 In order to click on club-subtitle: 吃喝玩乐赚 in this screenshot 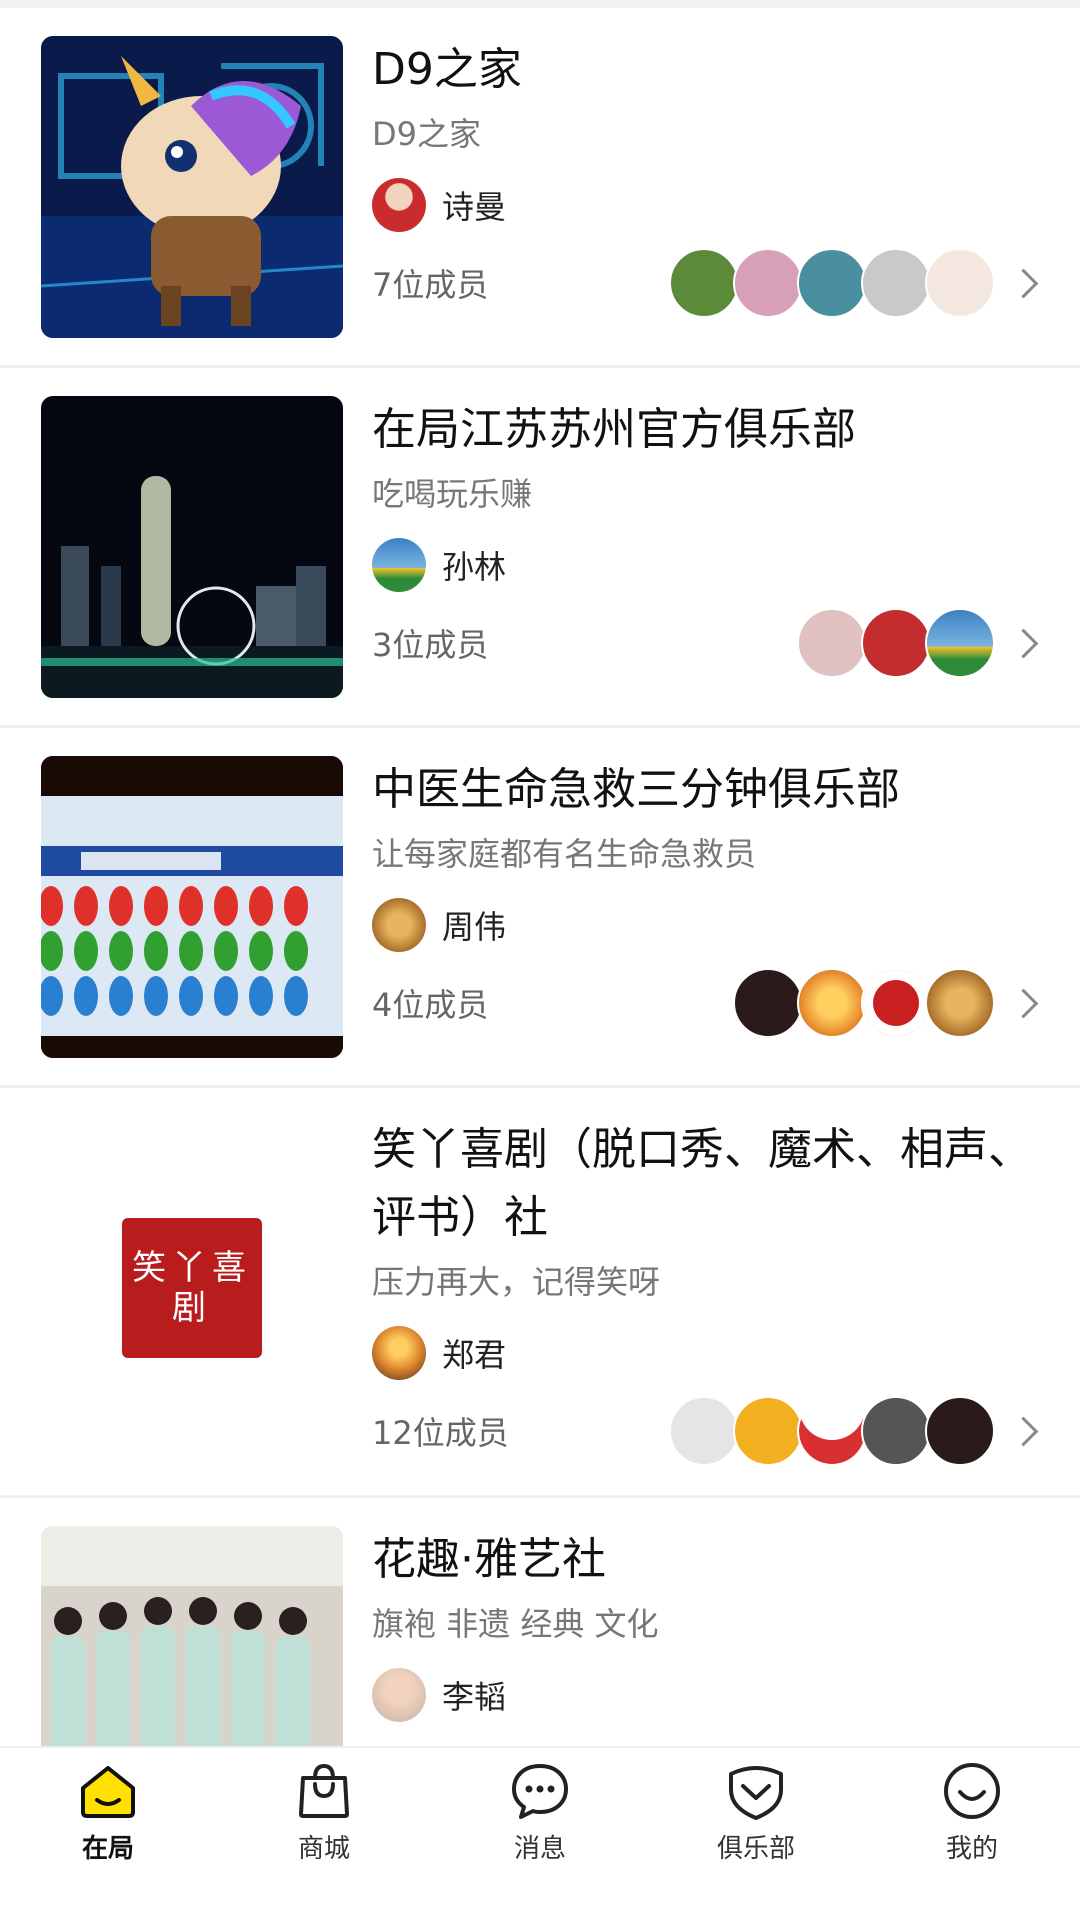, I will do `click(452, 494)`.